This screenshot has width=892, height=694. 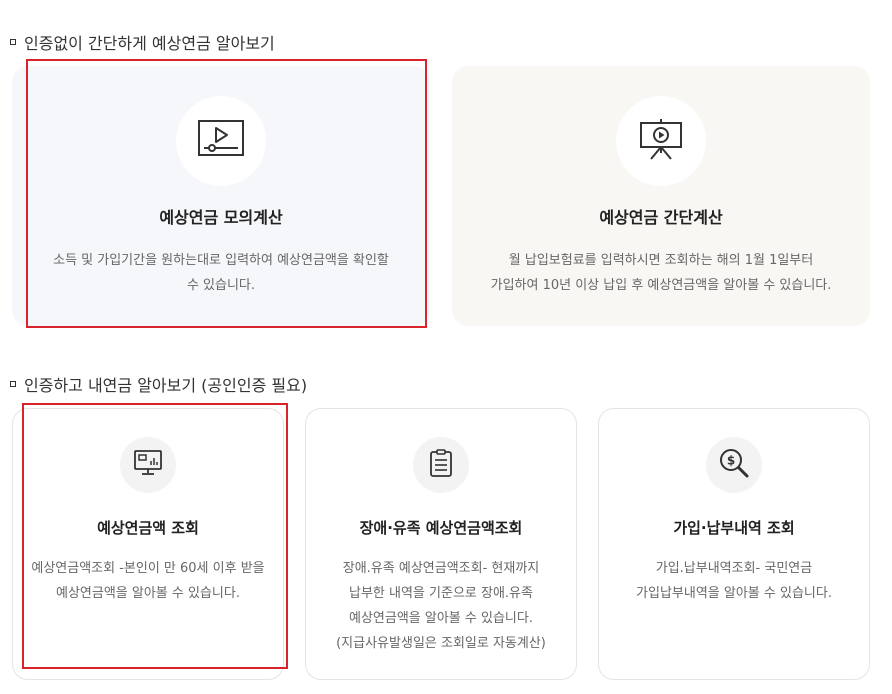 I want to click on card-title: 예상연금 간단계산, so click(x=661, y=217).